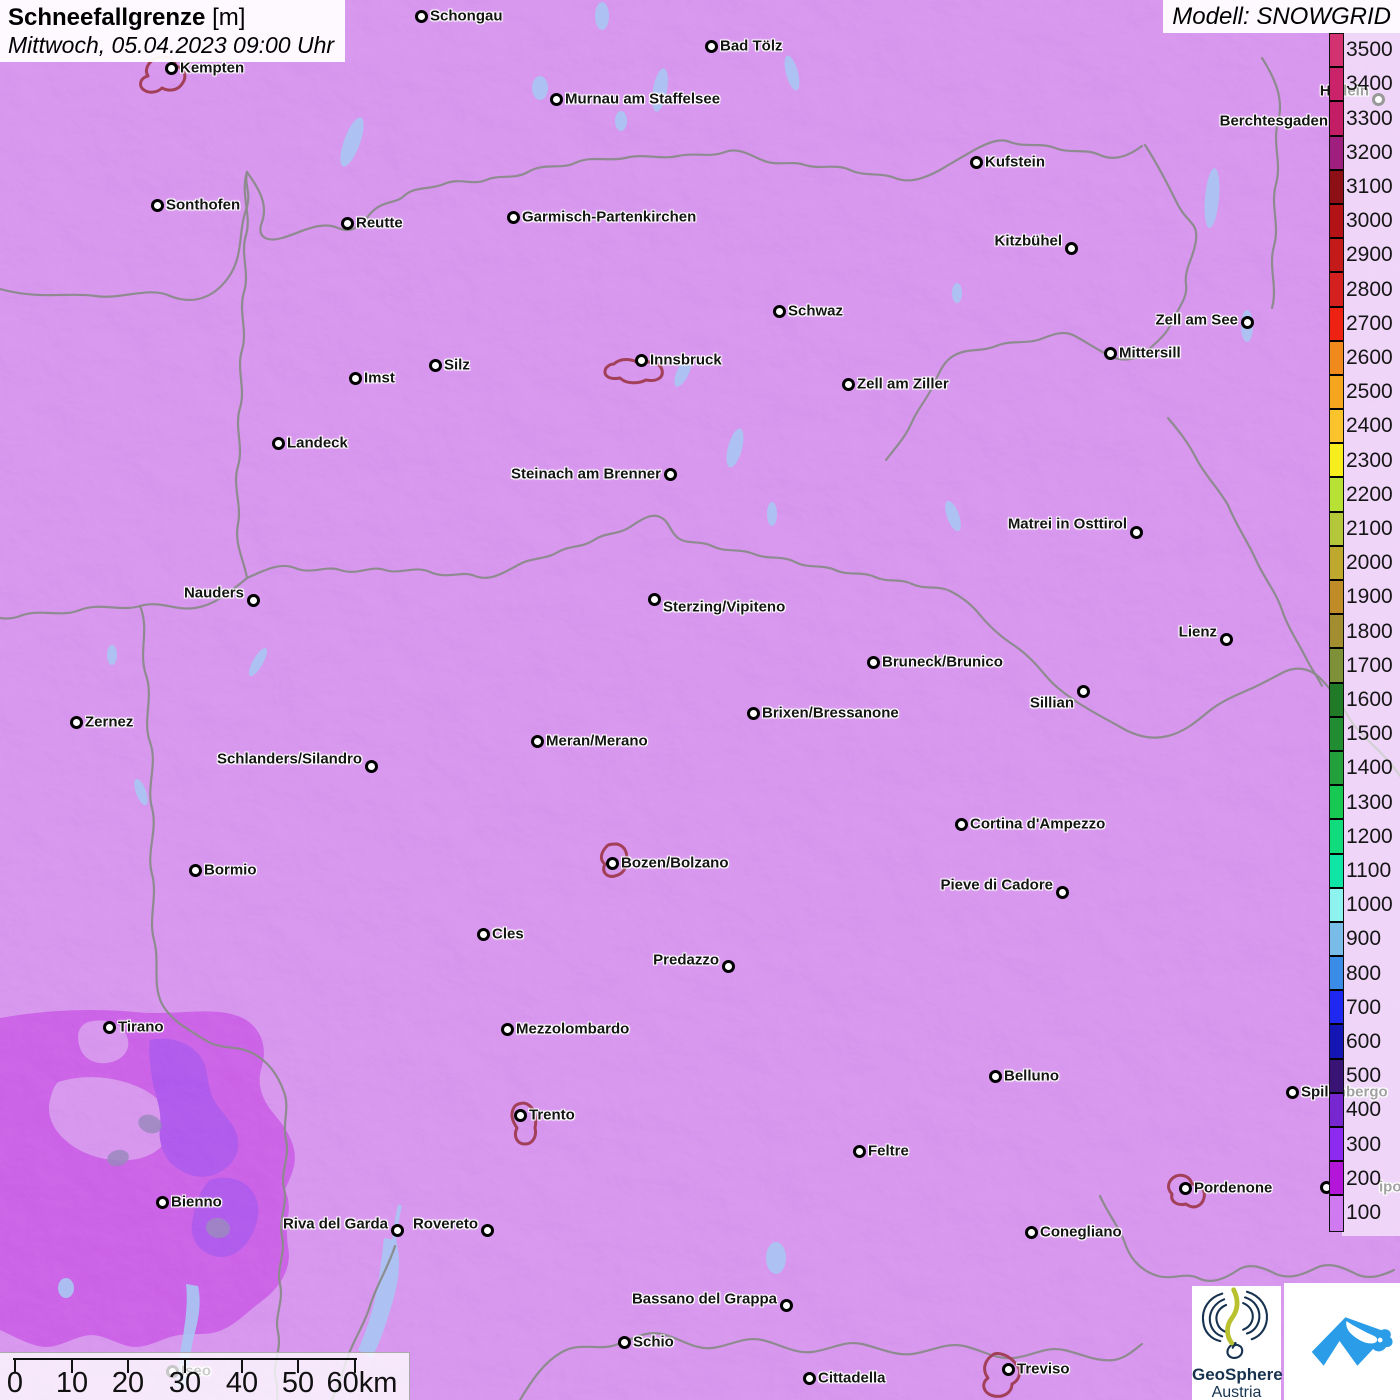 This screenshot has height=1400, width=1400. What do you see at coordinates (1015, 162) in the screenshot?
I see `city-label: Kufstein` at bounding box center [1015, 162].